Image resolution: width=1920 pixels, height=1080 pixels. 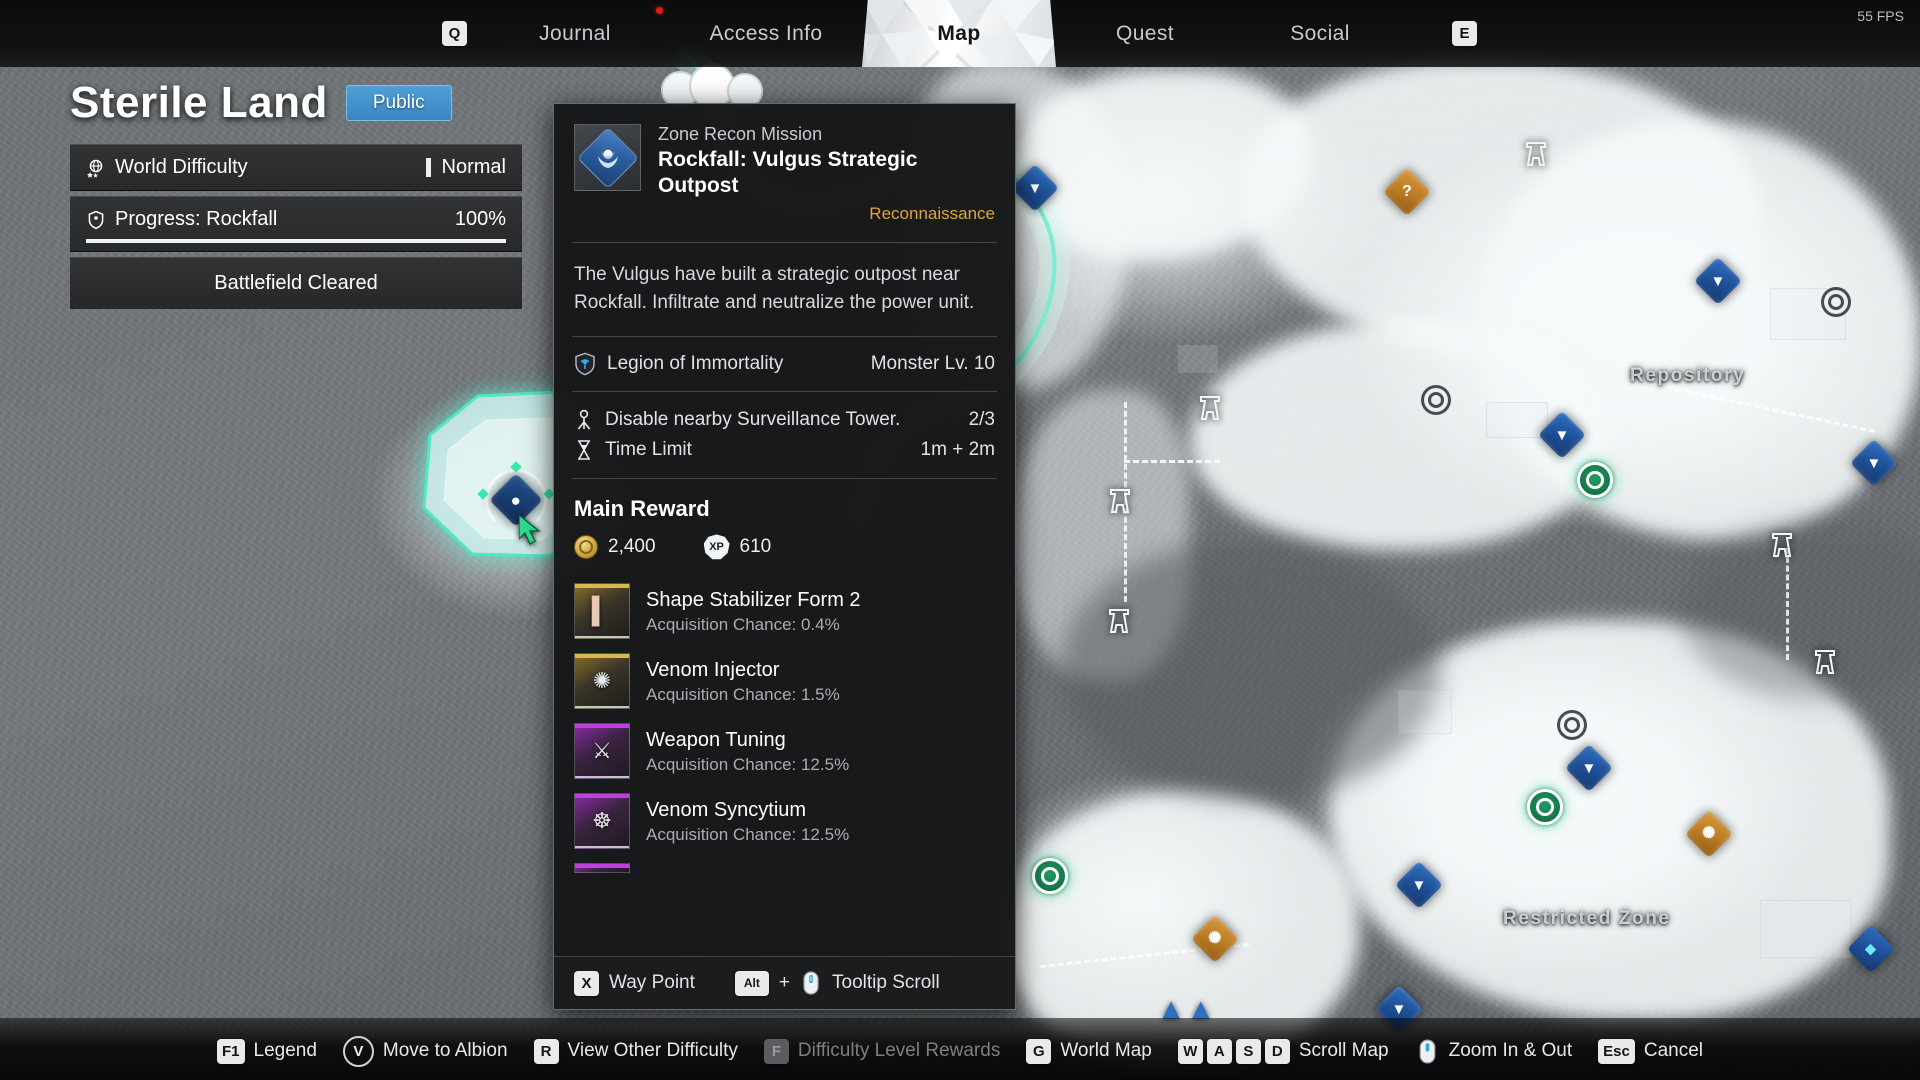 I want to click on objective-row: Time Limit 1m + 2m, so click(x=784, y=450).